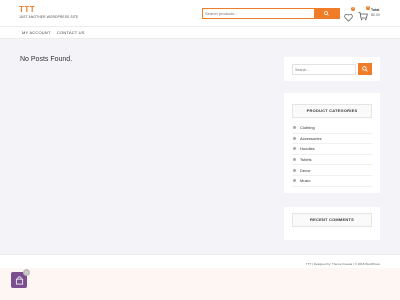 The image size is (400, 300). What do you see at coordinates (306, 160) in the screenshot?
I see `category-label: Tshirts` at bounding box center [306, 160].